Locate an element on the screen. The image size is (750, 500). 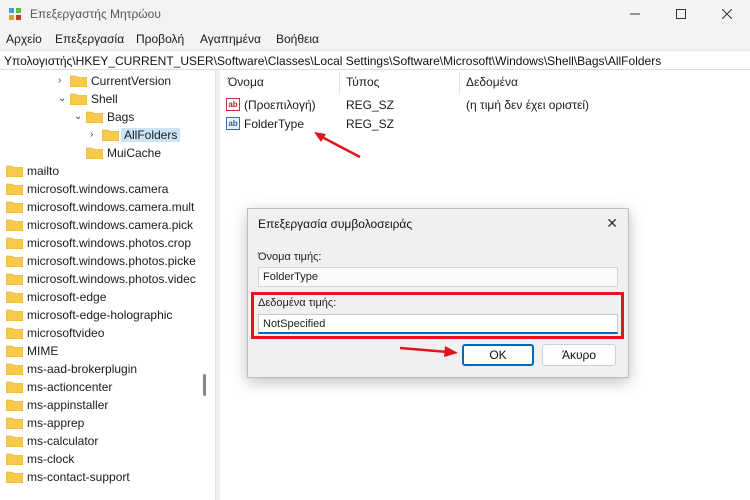
tree-item-label: ms-appinstaller is located at coordinates (68, 405).